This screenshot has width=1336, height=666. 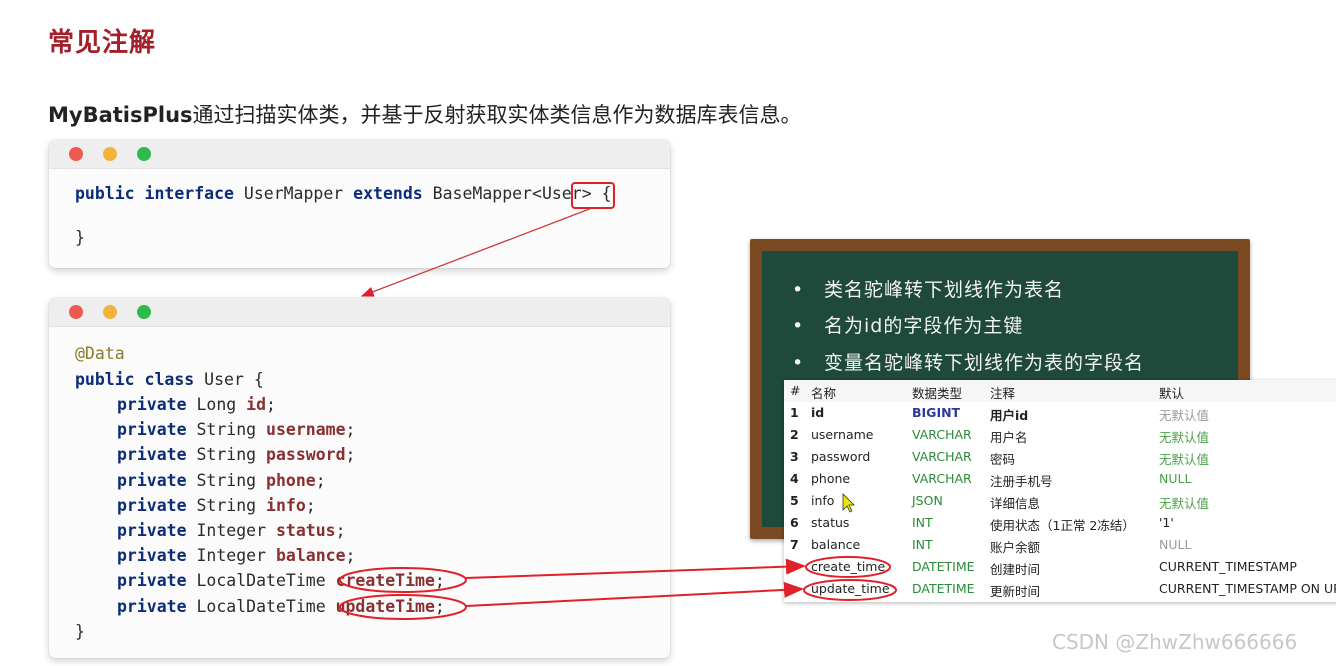 What do you see at coordinates (850, 590) in the screenshot?
I see `update_time-ellipse` at bounding box center [850, 590].